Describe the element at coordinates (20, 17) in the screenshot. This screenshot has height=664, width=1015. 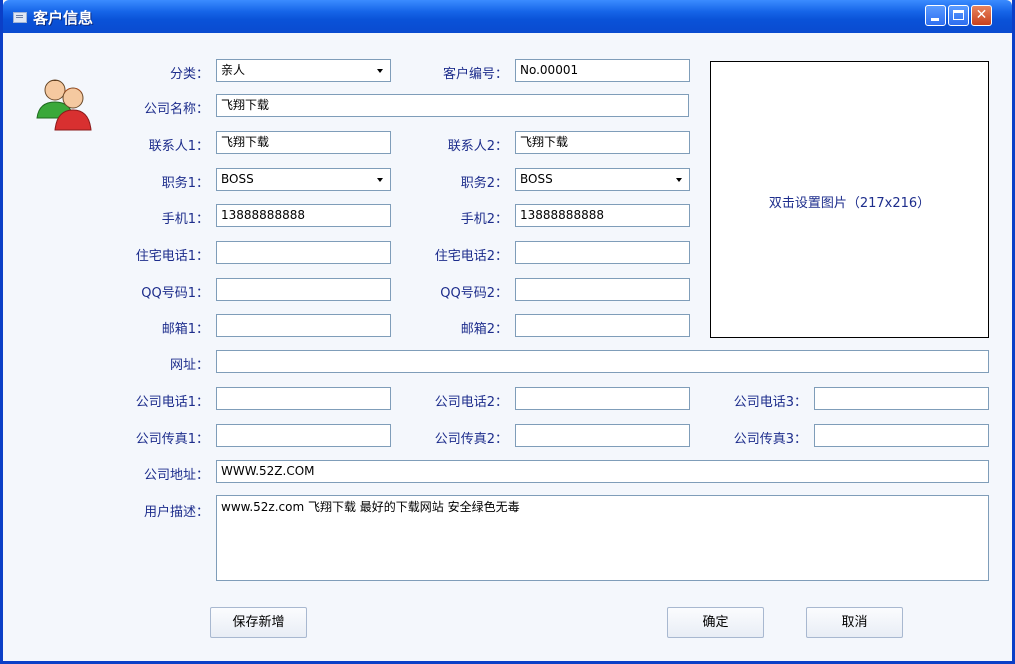
I see `window-icon` at that location.